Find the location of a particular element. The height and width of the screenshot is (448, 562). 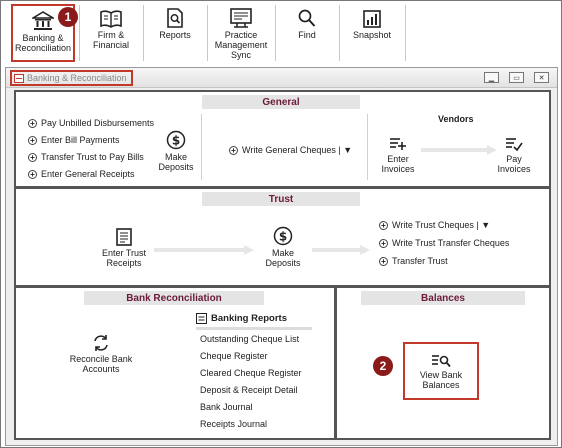

toolbar-firm-financial: Firm & Financial is located at coordinates (111, 33).